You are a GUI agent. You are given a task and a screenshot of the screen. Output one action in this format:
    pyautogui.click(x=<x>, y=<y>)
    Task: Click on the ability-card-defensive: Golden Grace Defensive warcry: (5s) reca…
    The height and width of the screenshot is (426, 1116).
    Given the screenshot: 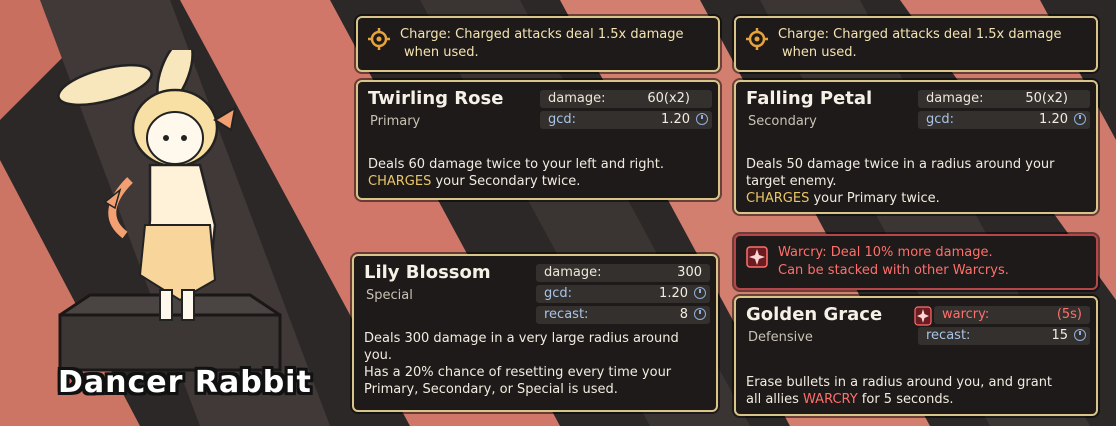 What is the action you would take?
    pyautogui.click(x=916, y=356)
    